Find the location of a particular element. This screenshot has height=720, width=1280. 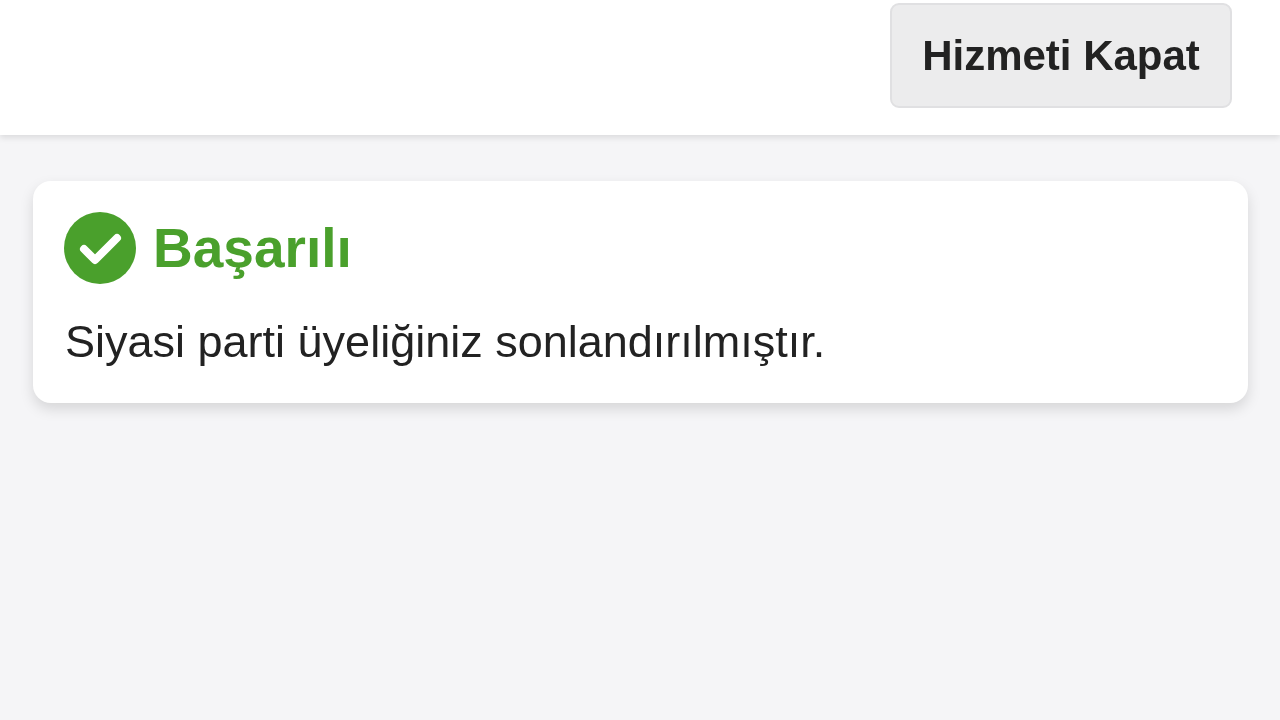

close-service-button: Hizmeti Kapat is located at coordinates (1061, 55).